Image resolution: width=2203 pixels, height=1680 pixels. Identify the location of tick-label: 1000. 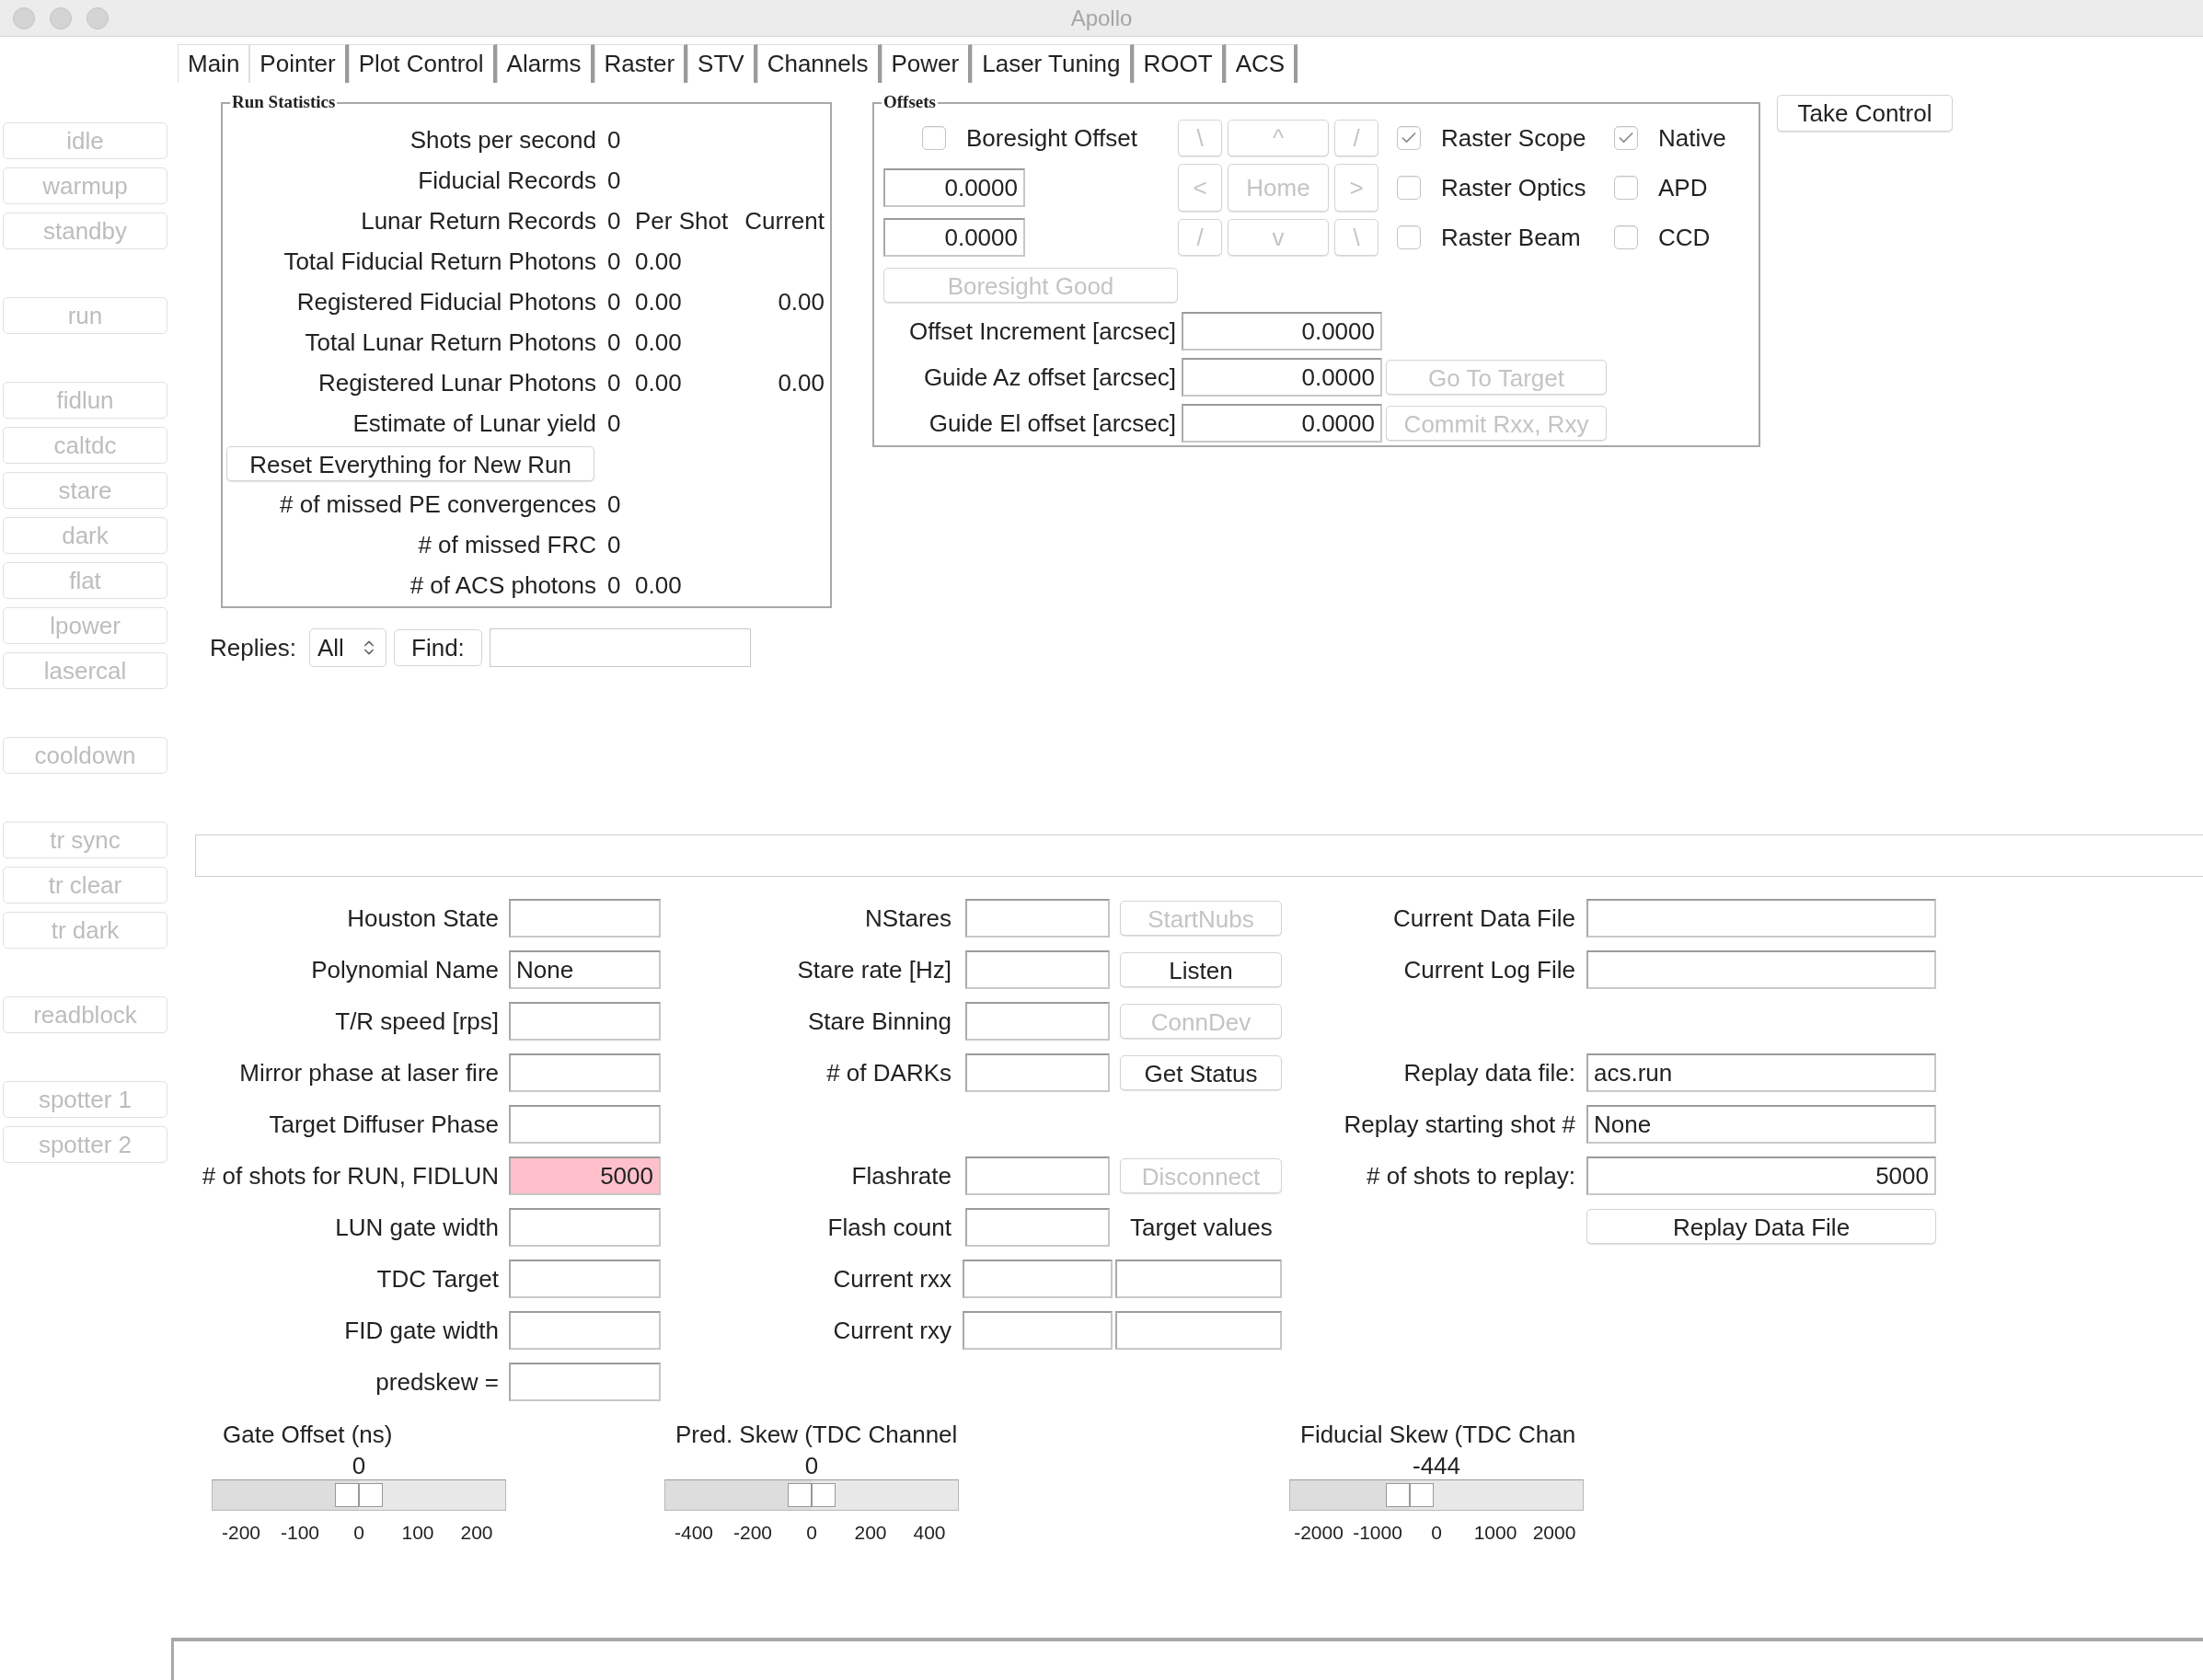
(1495, 1533).